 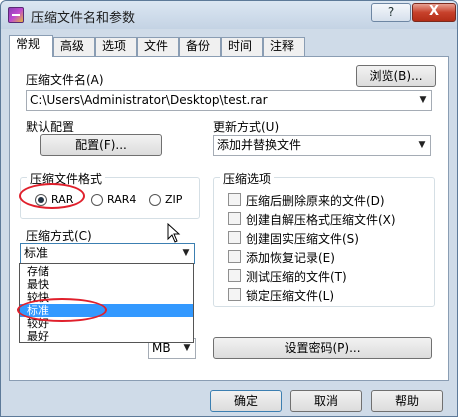 What do you see at coordinates (74, 46) in the screenshot?
I see `tab-advanced: 高级` at bounding box center [74, 46].